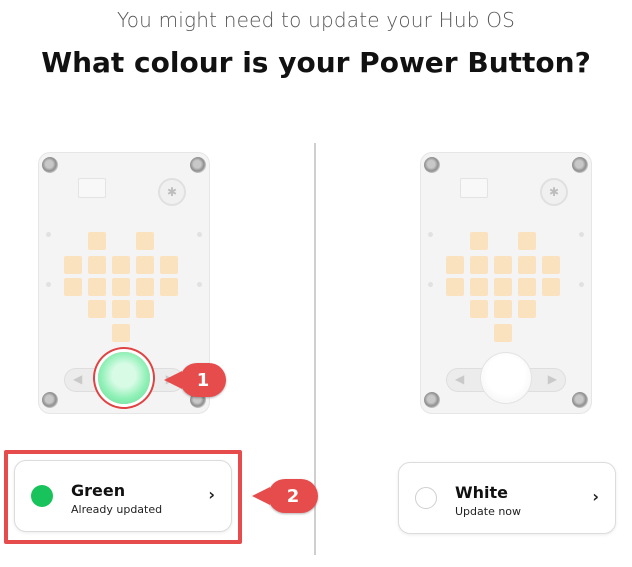 This screenshot has height=567, width=632. I want to click on callout-badge: 2, so click(285, 496).